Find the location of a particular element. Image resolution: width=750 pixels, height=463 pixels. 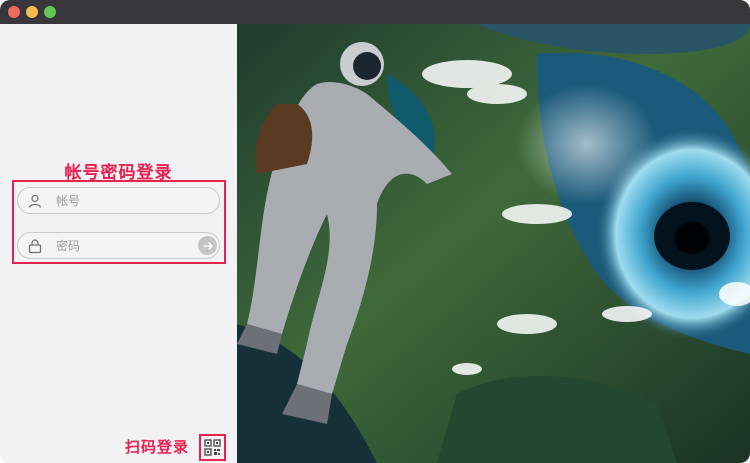

close-window-button is located at coordinates (14, 12).